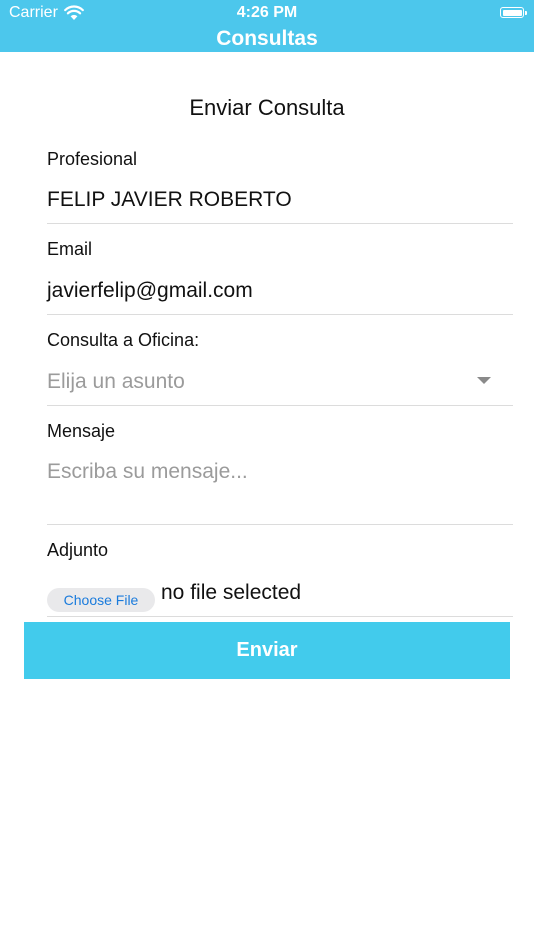  Describe the element at coordinates (78, 550) in the screenshot. I see `adjunto-label: Adjunto` at that location.